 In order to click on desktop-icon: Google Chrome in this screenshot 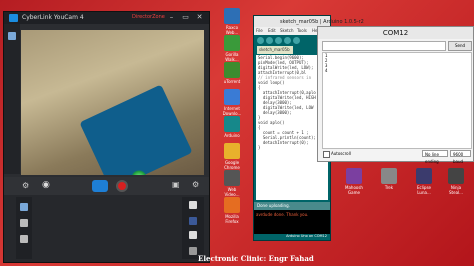, I will do `click(232, 156)`.